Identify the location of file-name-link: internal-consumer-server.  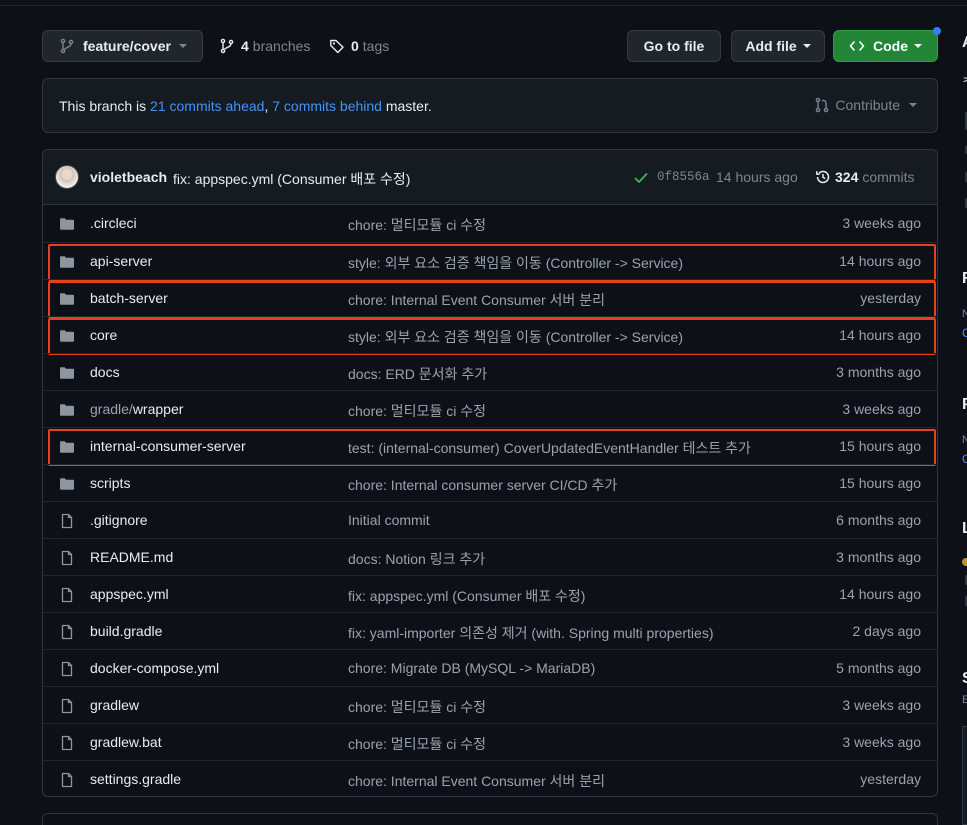
(168, 446).